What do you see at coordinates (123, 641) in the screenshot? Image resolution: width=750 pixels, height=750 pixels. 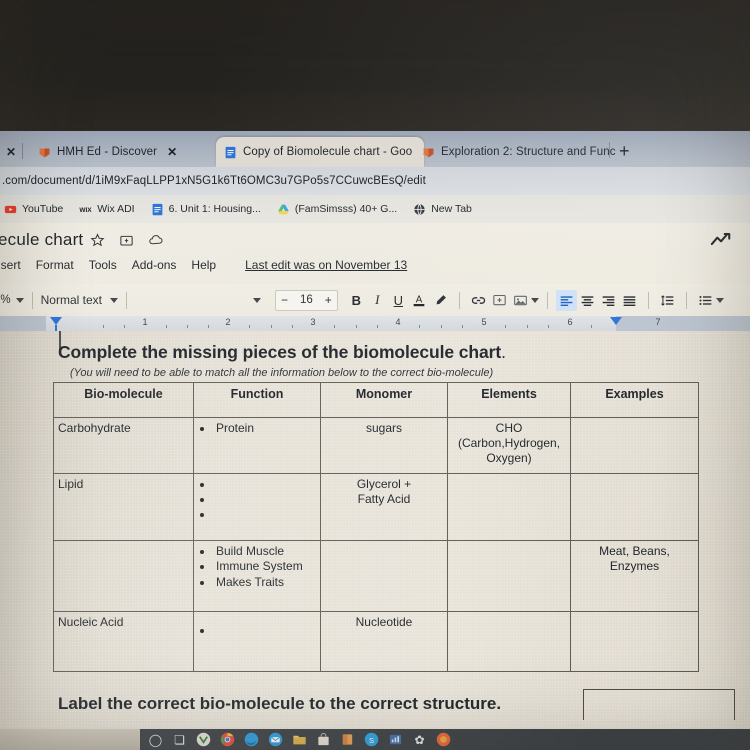 I see `cell-biomolecule: Nucleic Acid` at bounding box center [123, 641].